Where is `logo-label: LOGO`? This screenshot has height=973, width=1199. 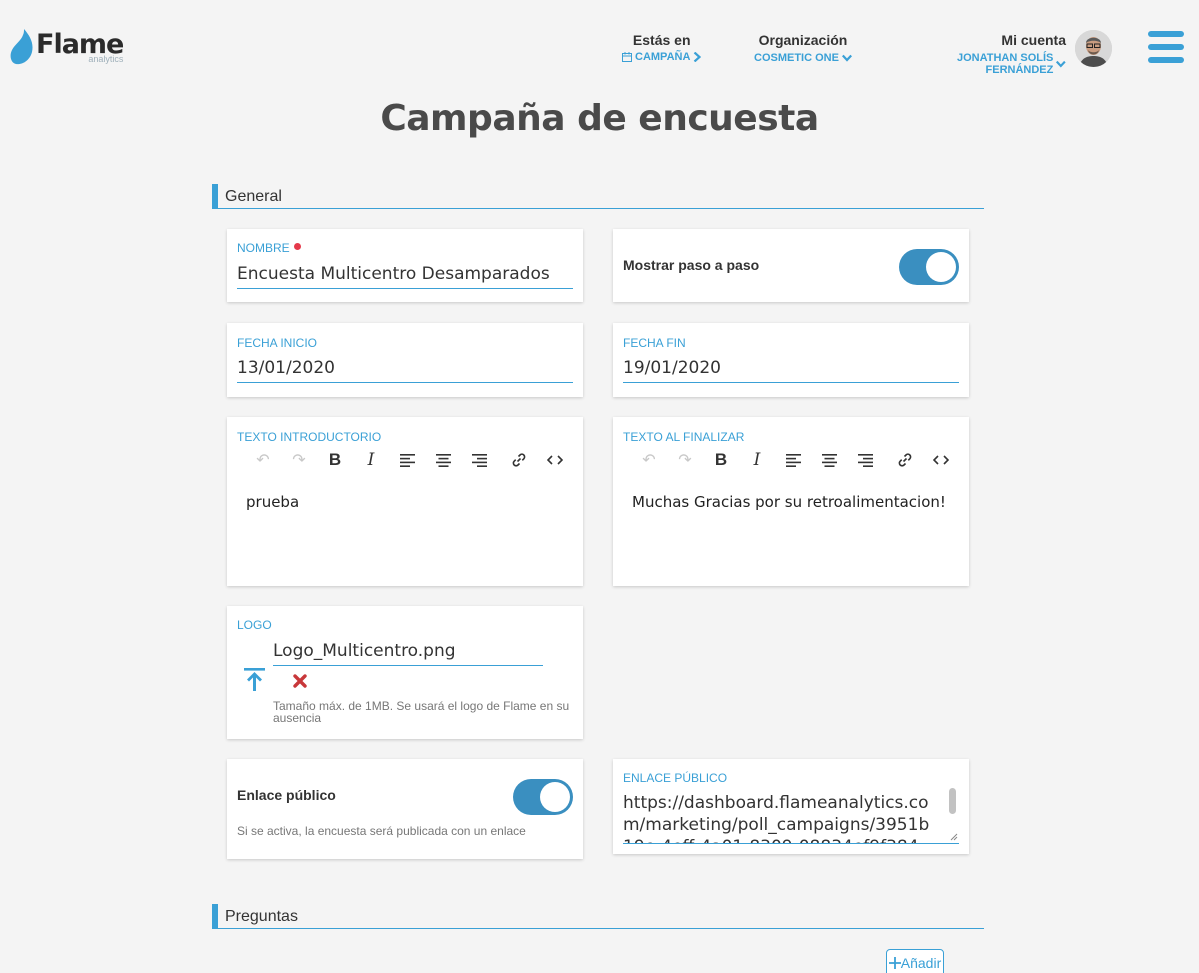 logo-label: LOGO is located at coordinates (254, 625).